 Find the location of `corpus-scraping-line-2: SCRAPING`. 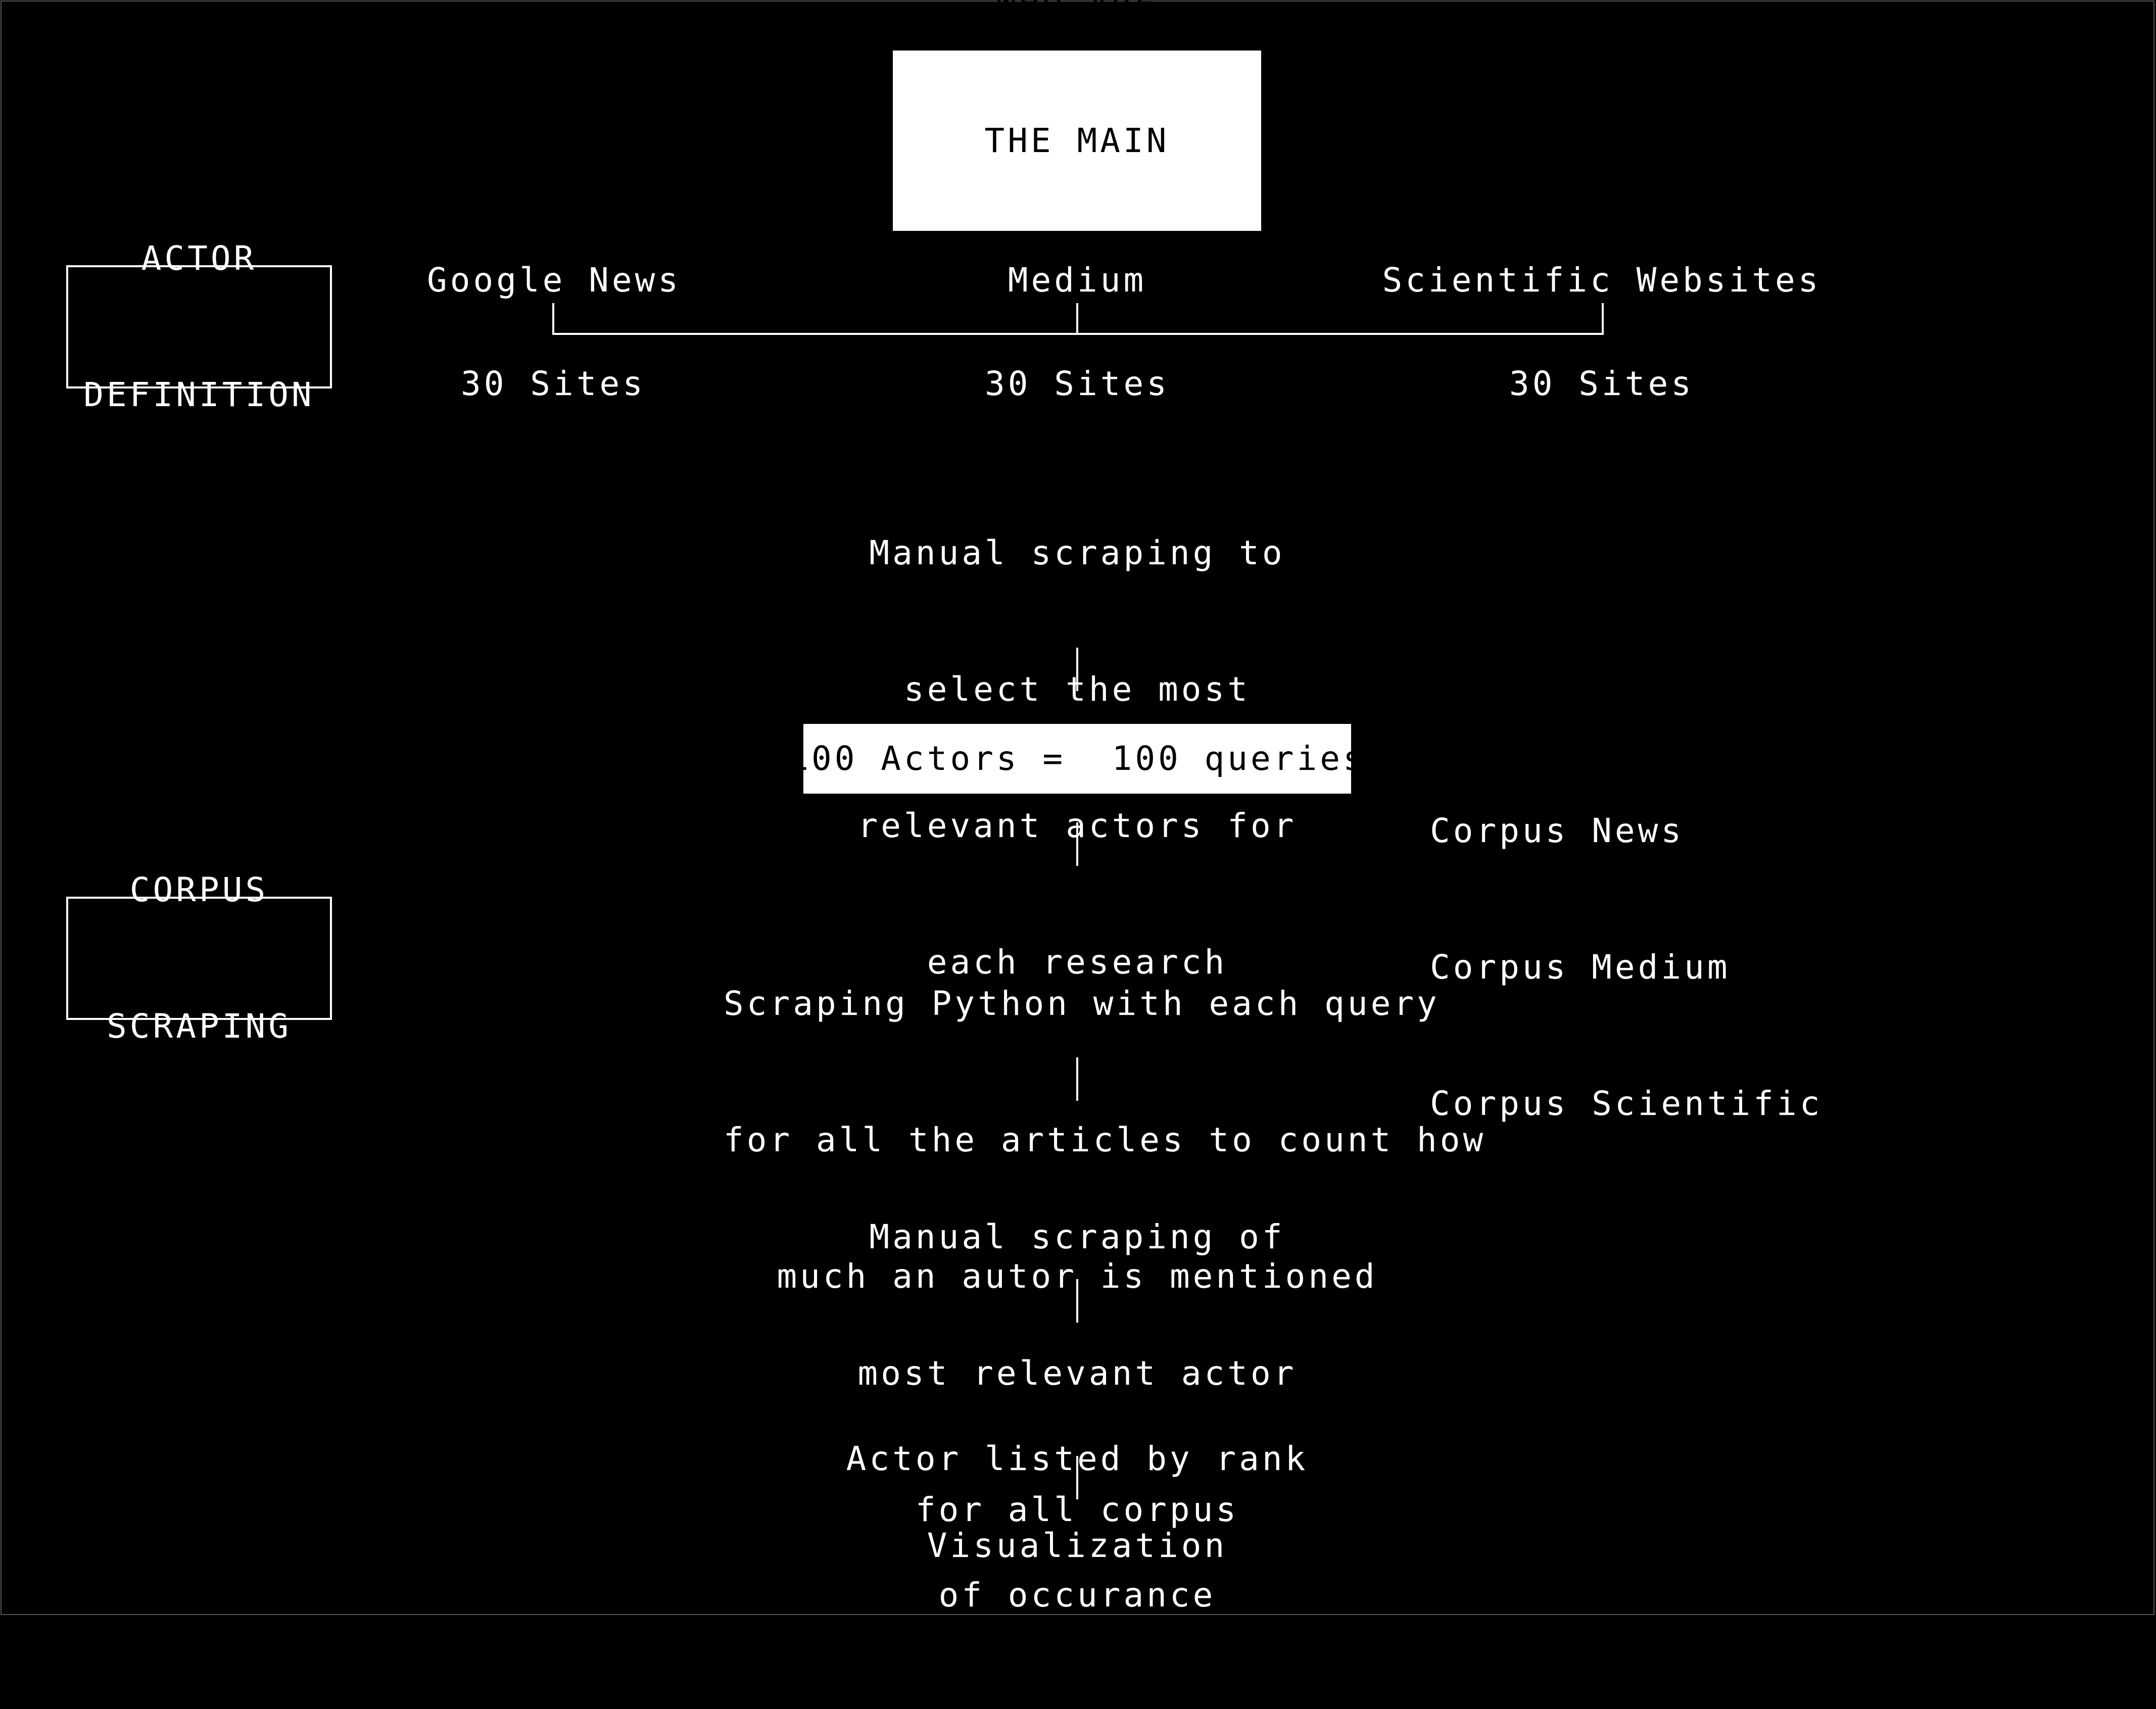

corpus-scraping-line-2: SCRAPING is located at coordinates (199, 1026).